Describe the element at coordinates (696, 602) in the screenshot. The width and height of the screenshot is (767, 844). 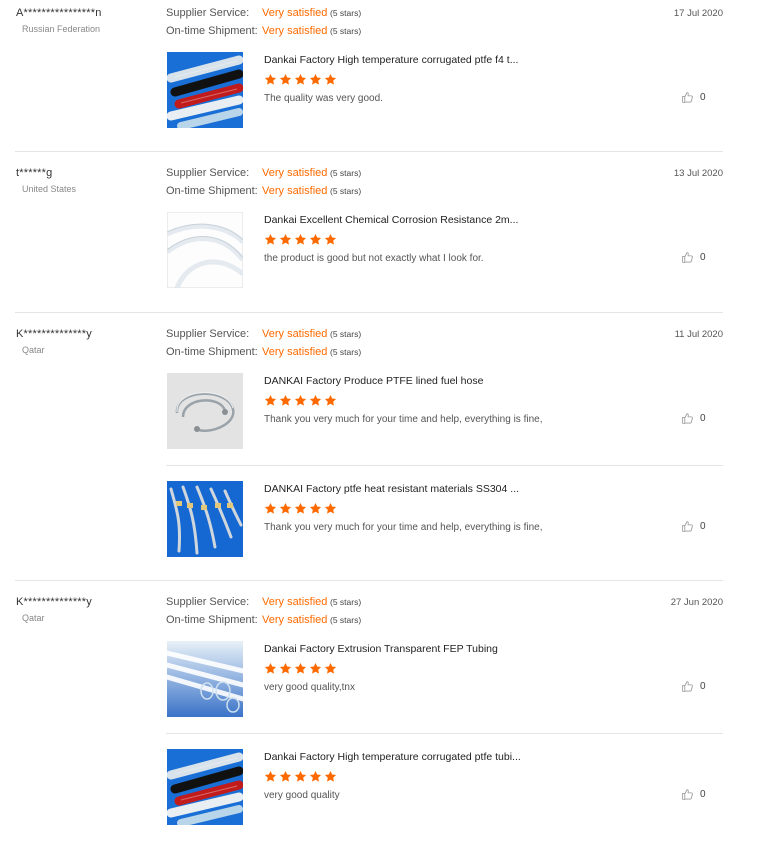
I see `review-date: 27 Jun 2020` at that location.